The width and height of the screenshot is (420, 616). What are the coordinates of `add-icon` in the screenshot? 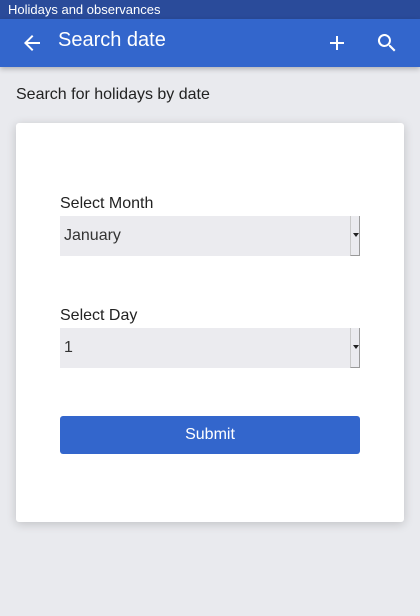 It's located at (337, 43).